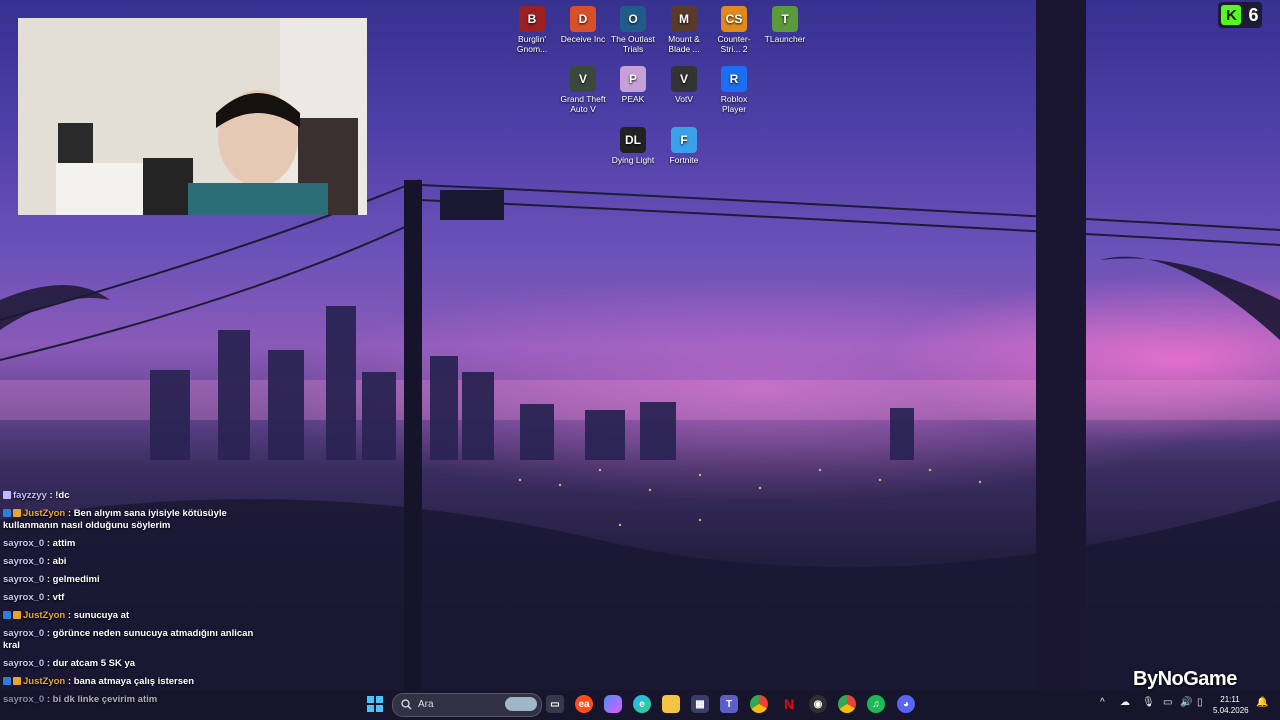 The height and width of the screenshot is (720, 1280). What do you see at coordinates (1230, 699) in the screenshot?
I see `clock-time: 21:11` at bounding box center [1230, 699].